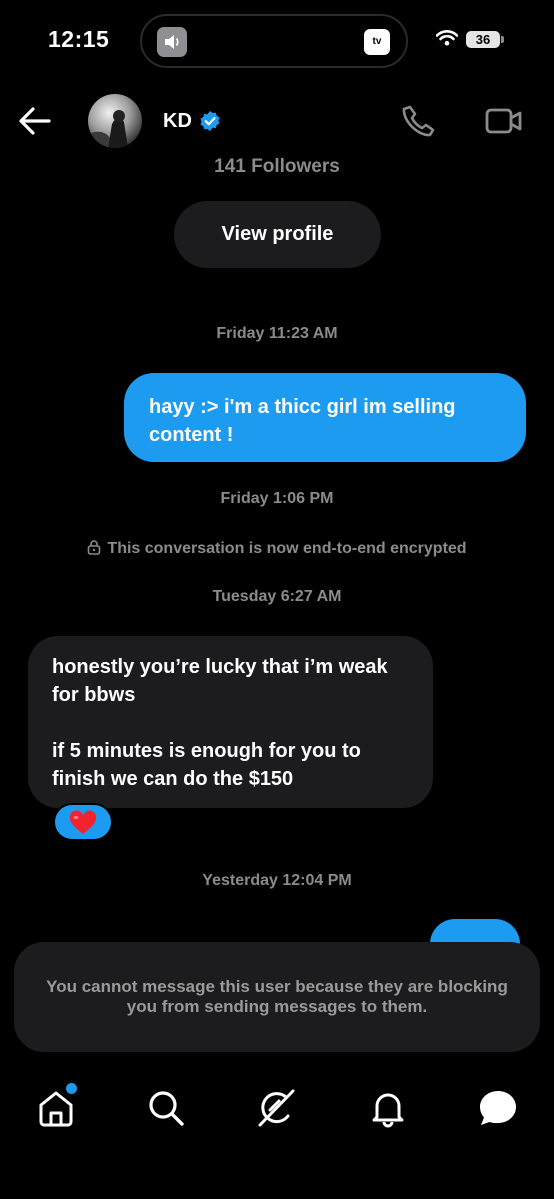 The image size is (554, 1199). What do you see at coordinates (277, 333) in the screenshot?
I see `message-timestamp: Friday 11:23 AM` at bounding box center [277, 333].